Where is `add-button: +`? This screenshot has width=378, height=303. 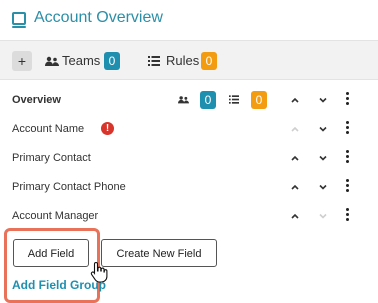 add-button: + is located at coordinates (22, 61).